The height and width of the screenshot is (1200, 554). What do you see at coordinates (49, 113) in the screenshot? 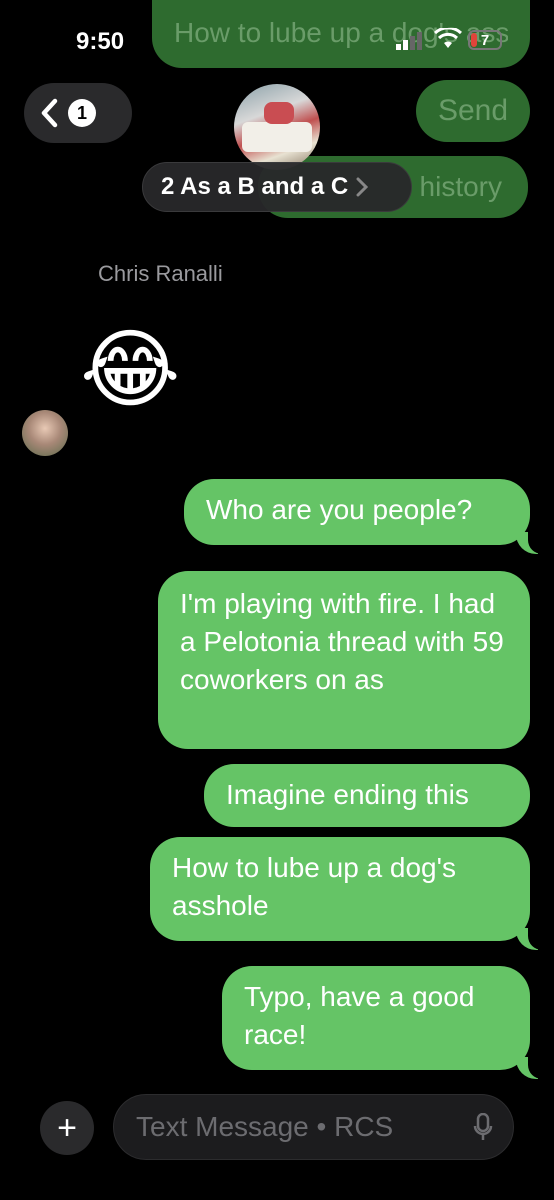
I see `chevron-left-icon` at bounding box center [49, 113].